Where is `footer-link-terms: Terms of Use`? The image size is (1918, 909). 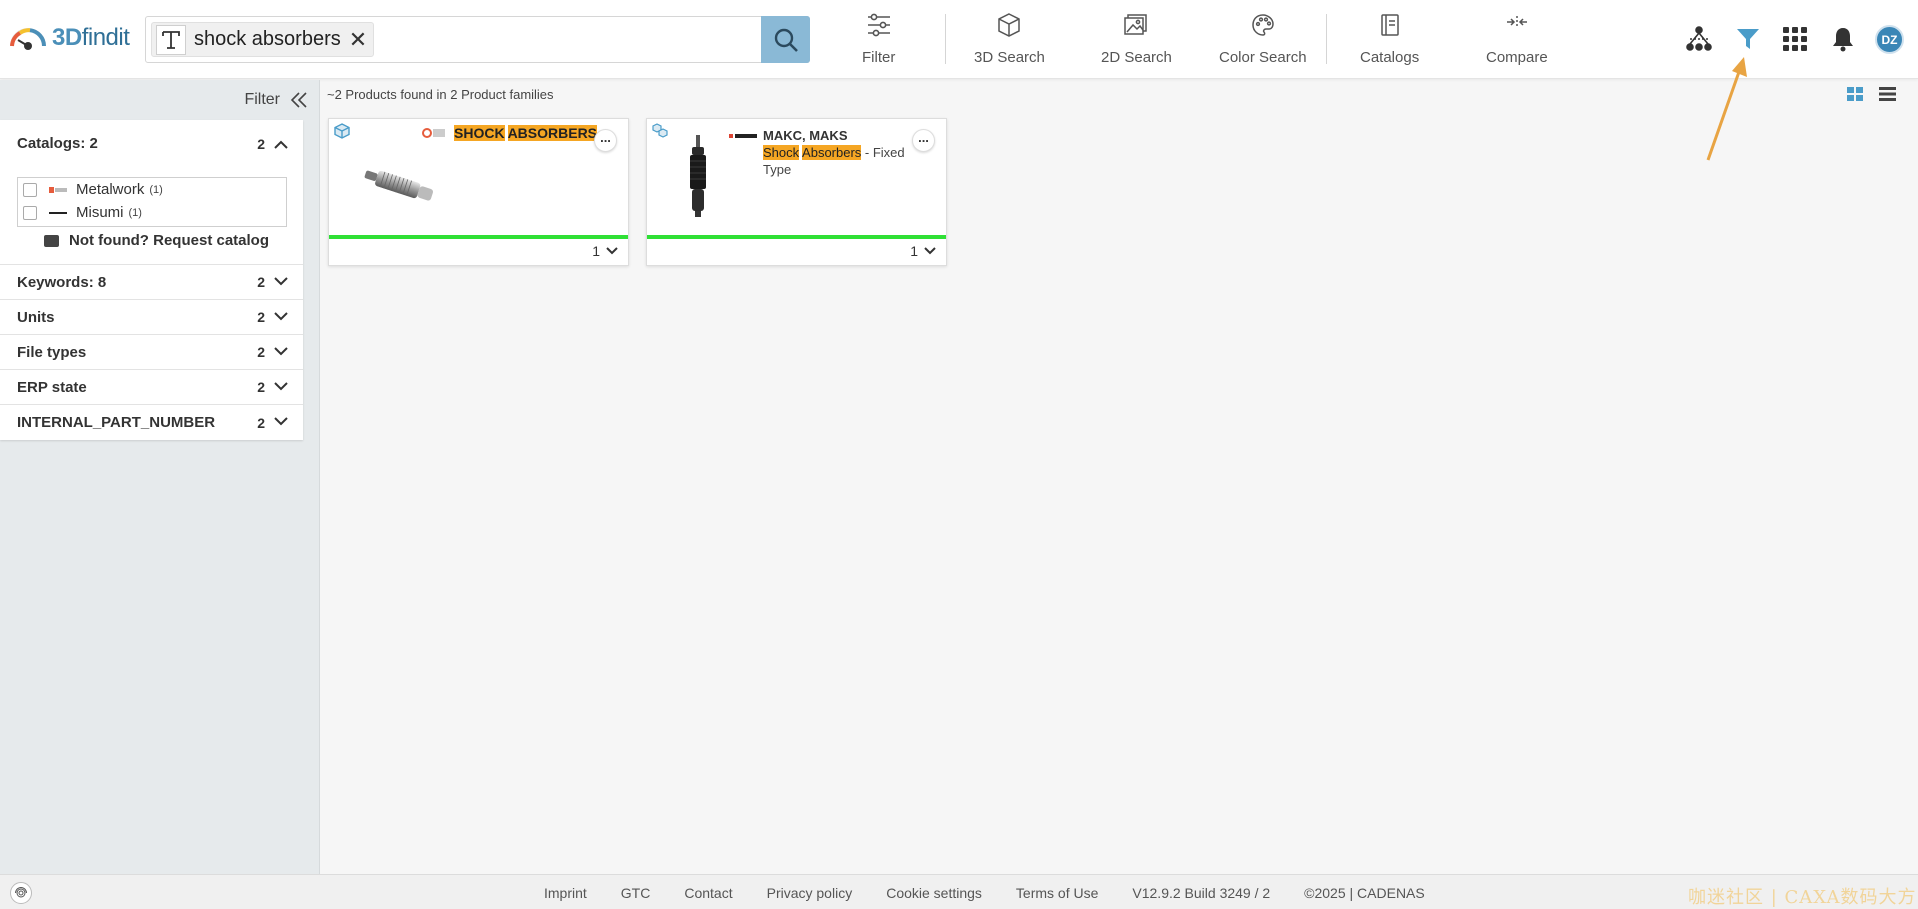
footer-link-terms: Terms of Use is located at coordinates (1057, 893).